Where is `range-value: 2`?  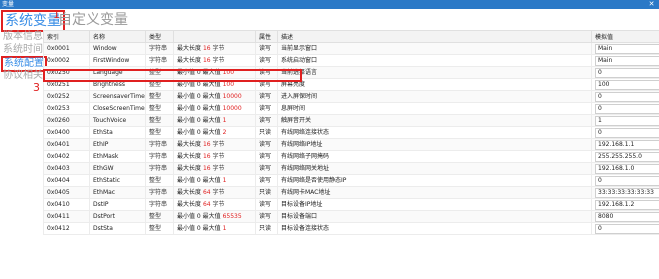 range-value: 2 is located at coordinates (224, 132).